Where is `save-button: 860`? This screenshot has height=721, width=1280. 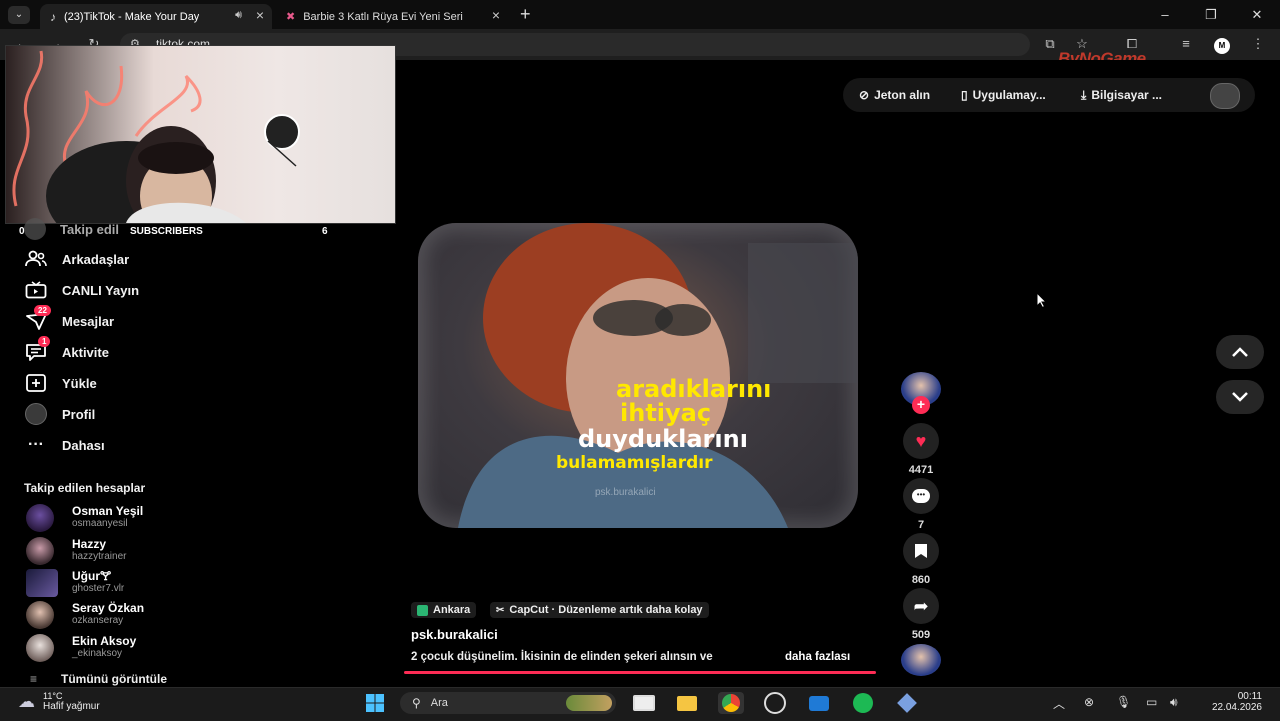
save-button: 860 is located at coordinates (921, 559).